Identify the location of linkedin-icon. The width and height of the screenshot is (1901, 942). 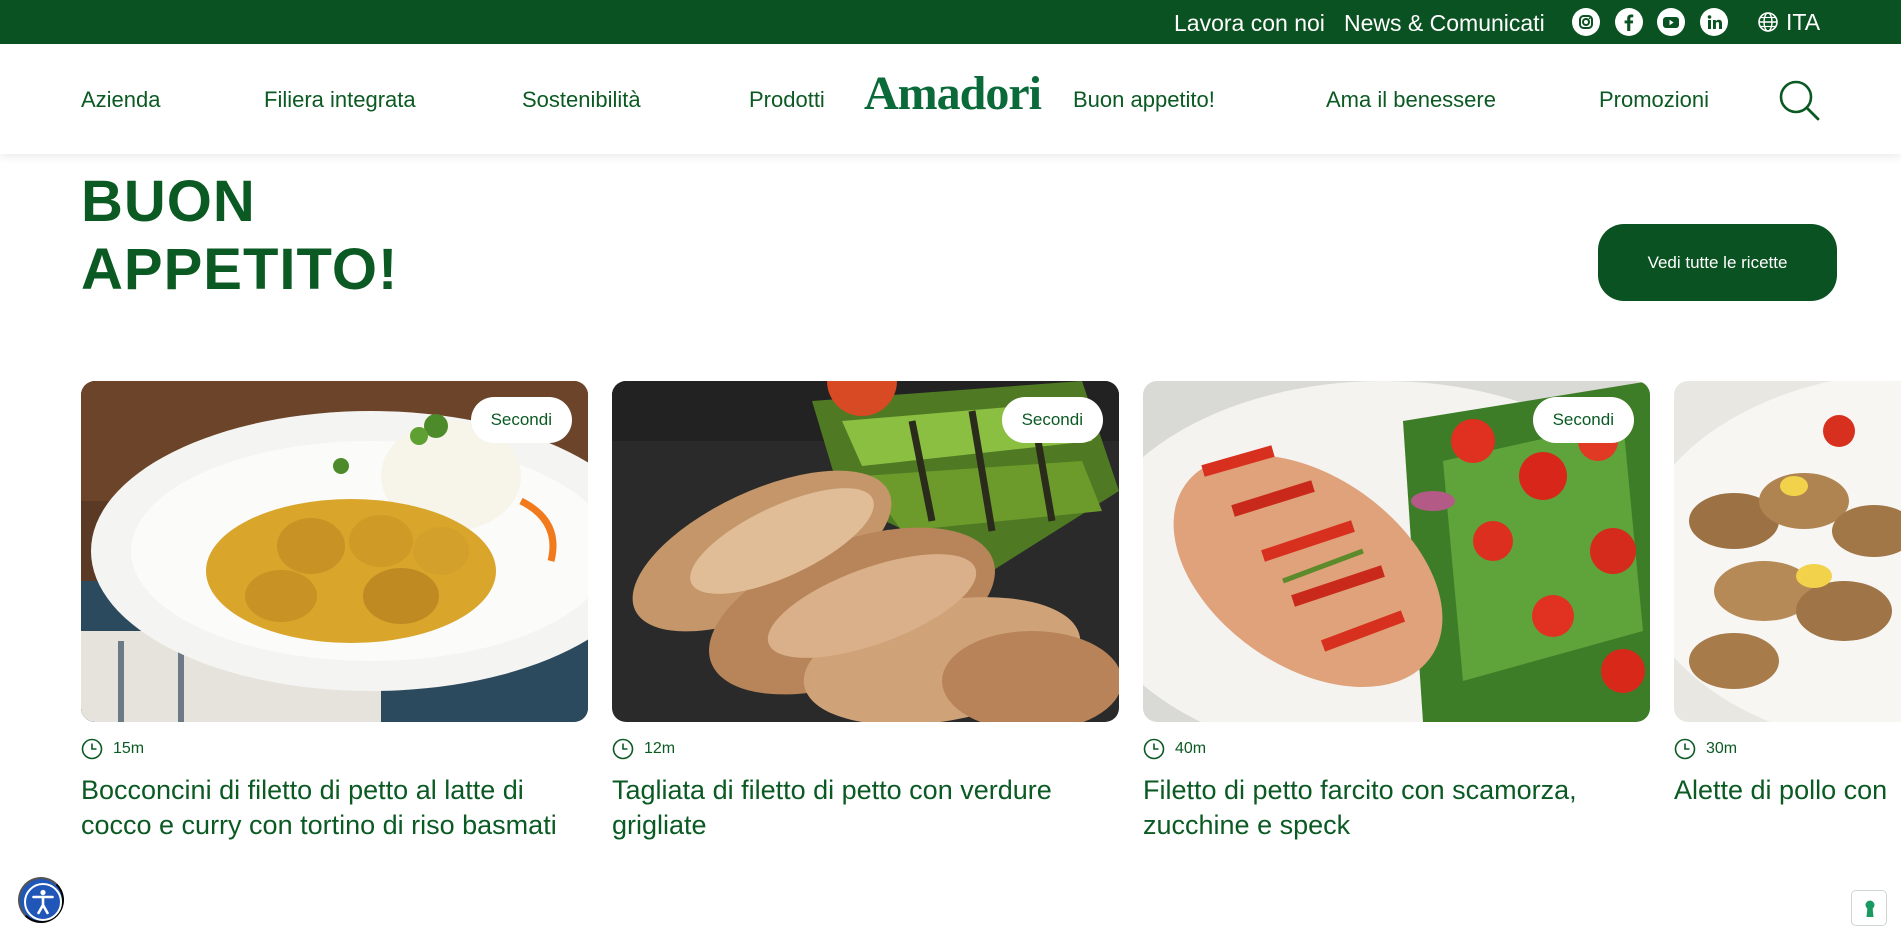
(1714, 22).